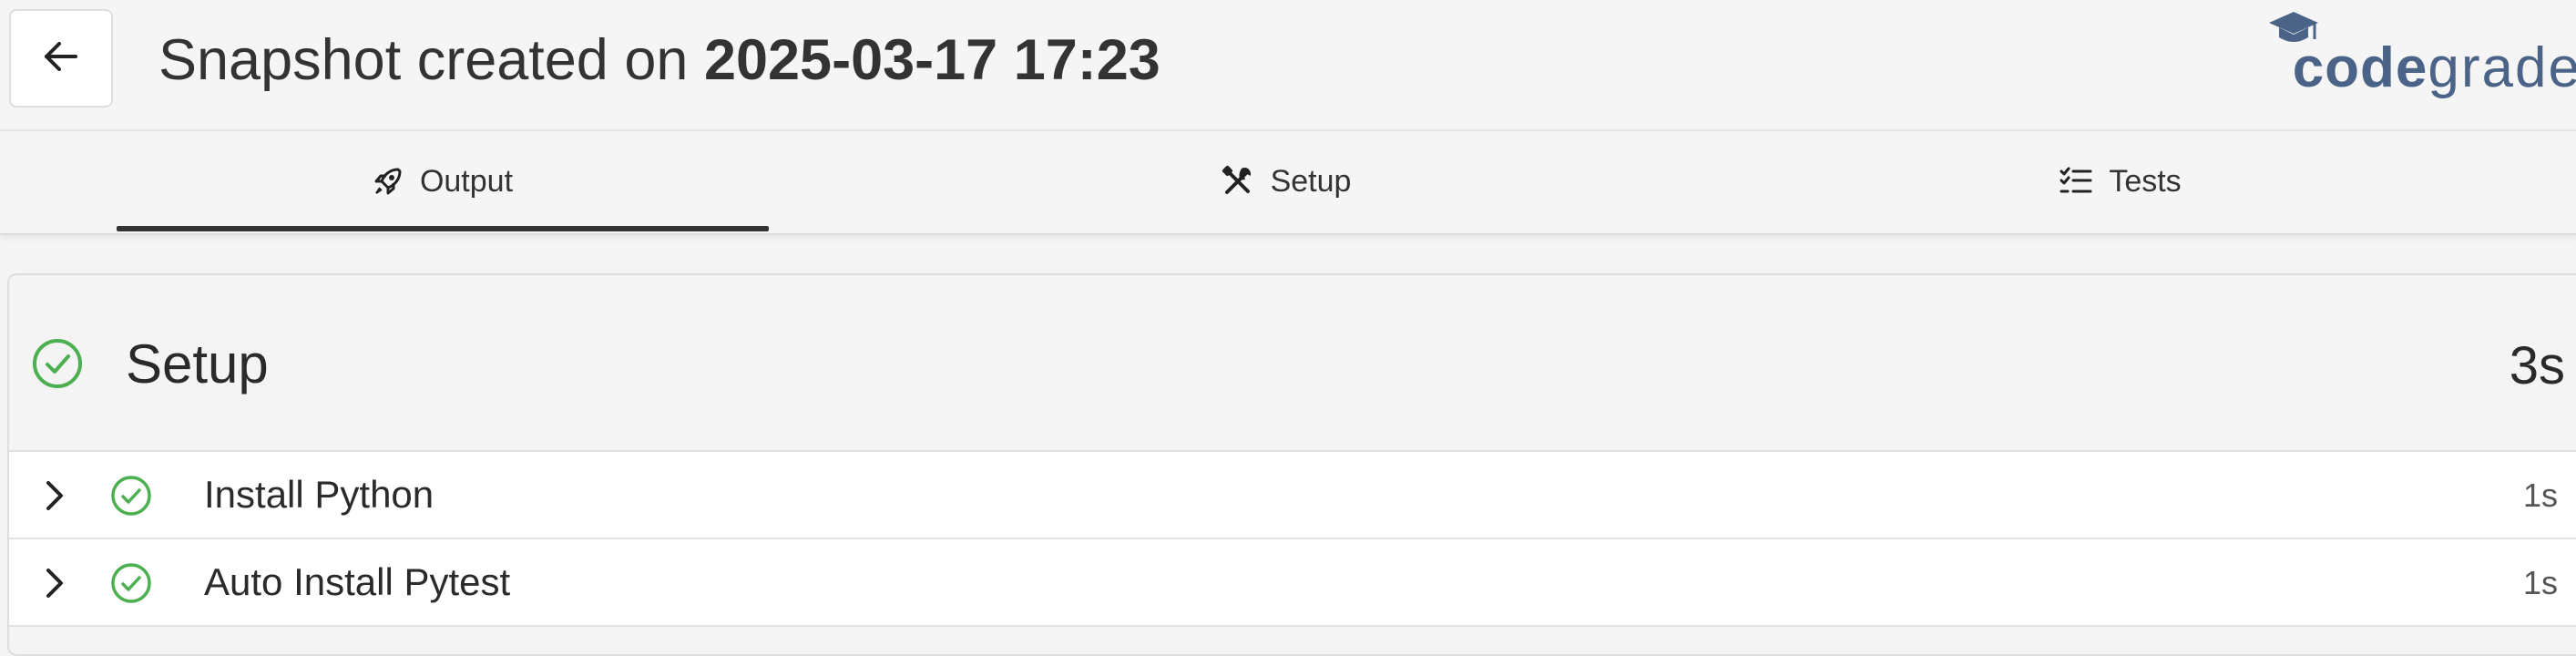 The width and height of the screenshot is (2576, 656). Describe the element at coordinates (2421, 56) in the screenshot. I see `codegrade-logo: code grade` at that location.